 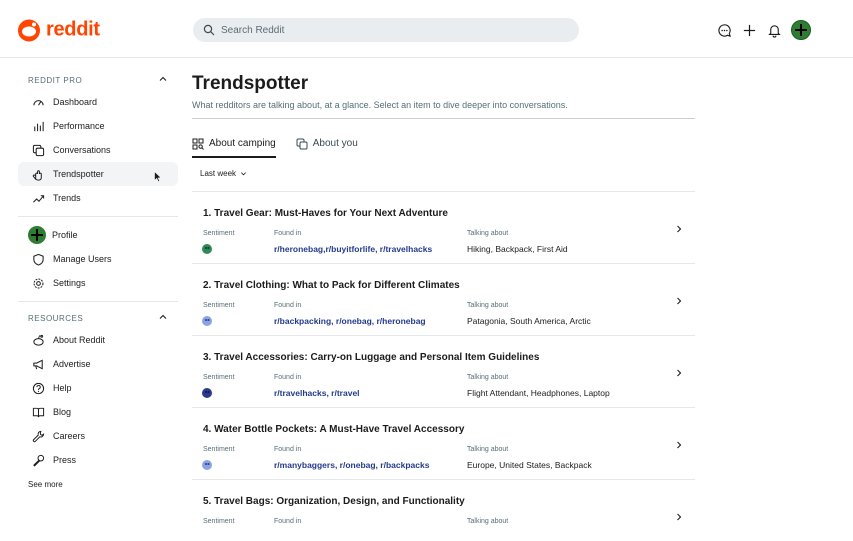 I want to click on sidebar-item-careers: Careers, so click(x=98, y=436).